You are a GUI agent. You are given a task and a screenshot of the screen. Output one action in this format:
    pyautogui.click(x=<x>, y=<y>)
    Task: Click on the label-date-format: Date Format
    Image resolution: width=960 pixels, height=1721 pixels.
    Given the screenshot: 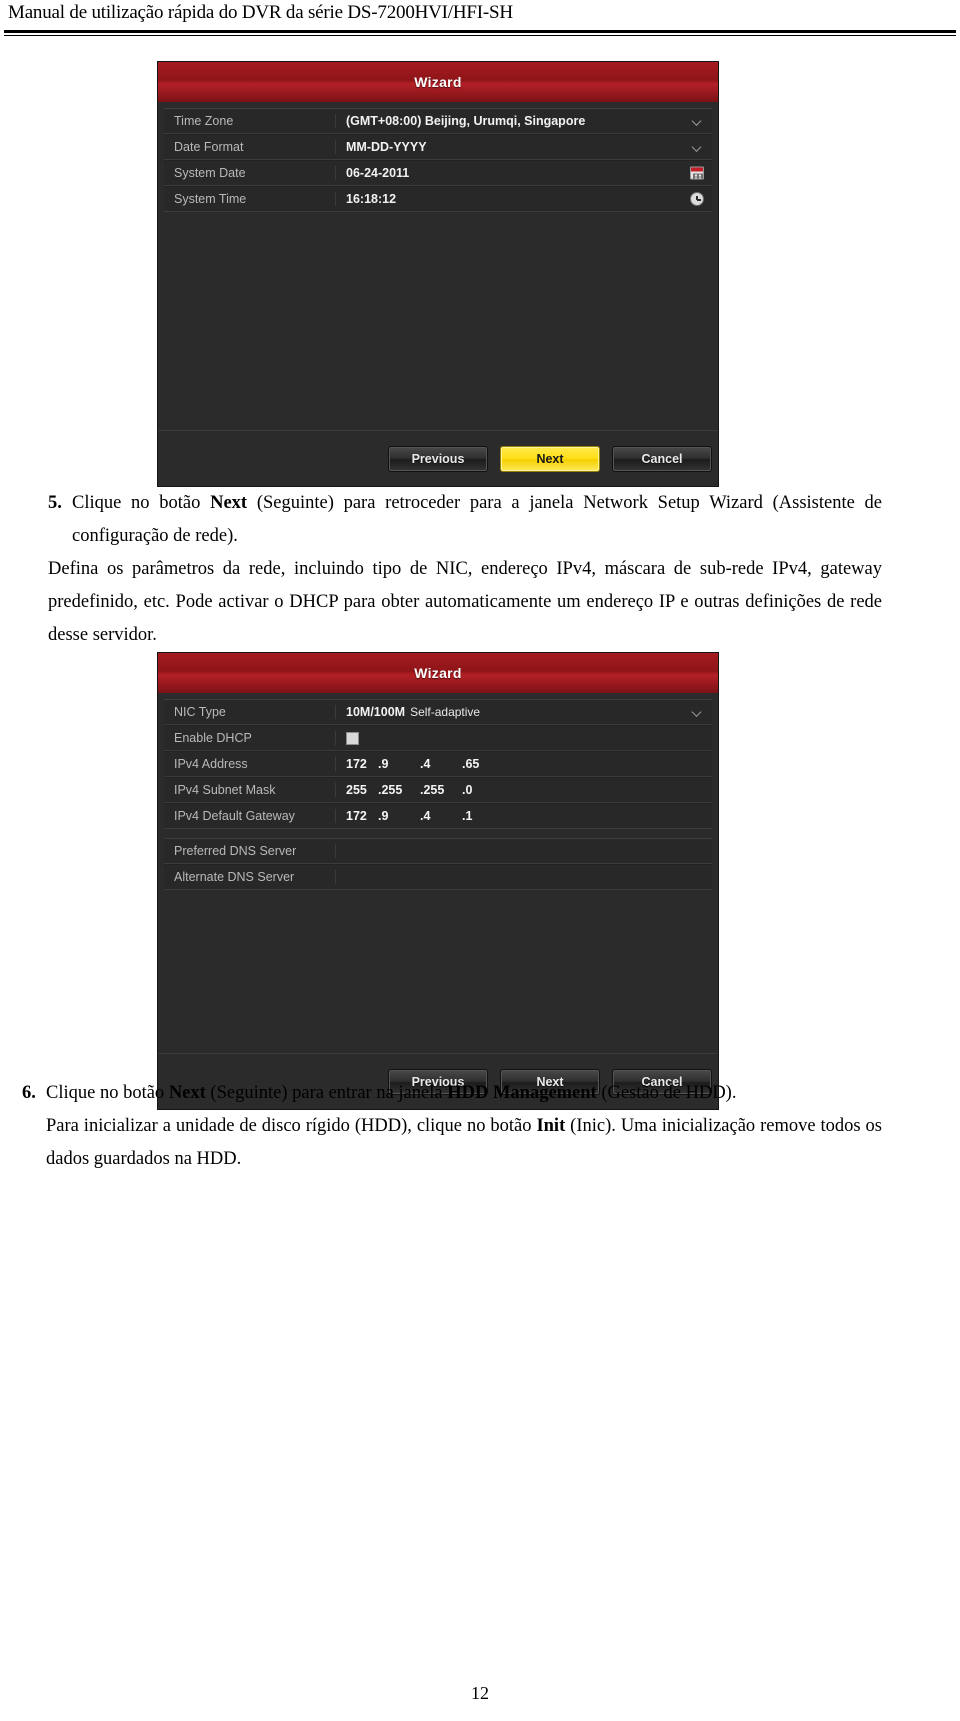 What is the action you would take?
    pyautogui.click(x=250, y=147)
    